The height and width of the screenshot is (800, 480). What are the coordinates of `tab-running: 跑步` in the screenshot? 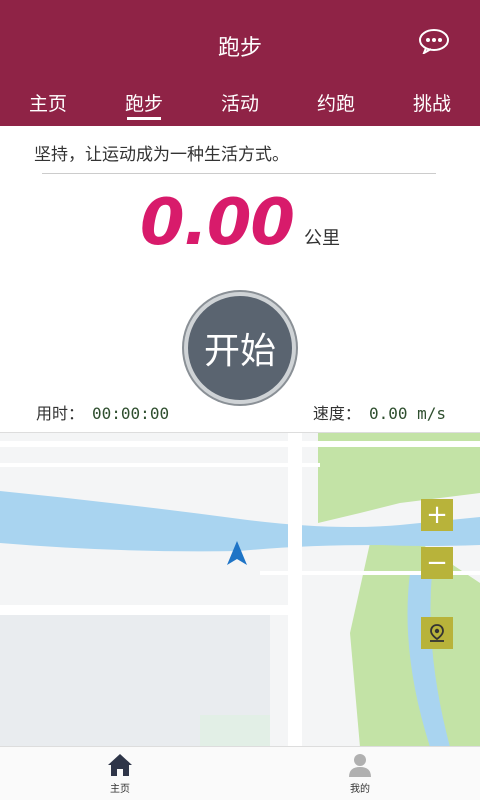 It's located at (144, 106).